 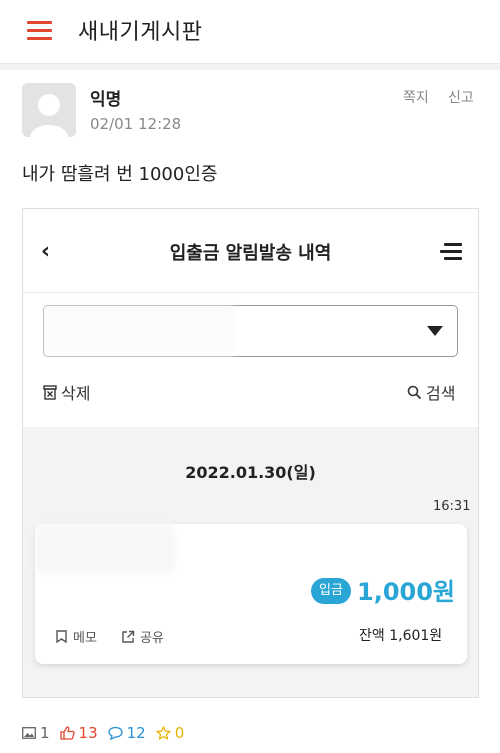 I want to click on bookmark-icon, so click(x=61, y=636).